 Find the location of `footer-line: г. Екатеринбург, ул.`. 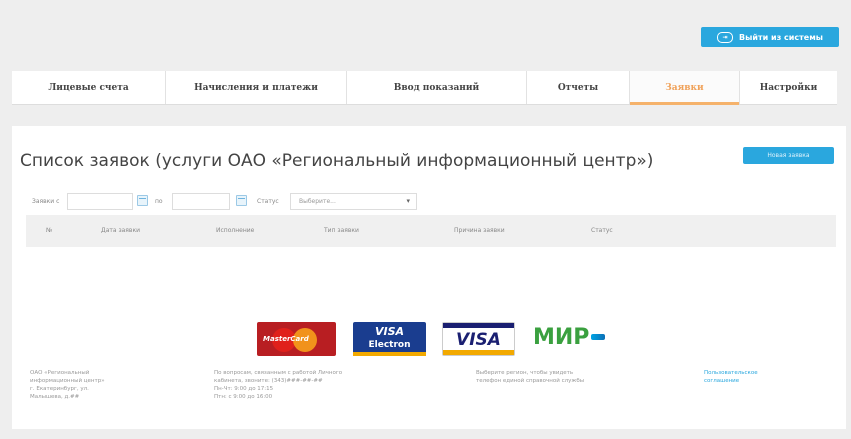

footer-line: г. Екатеринбург, ул. is located at coordinates (59, 389).